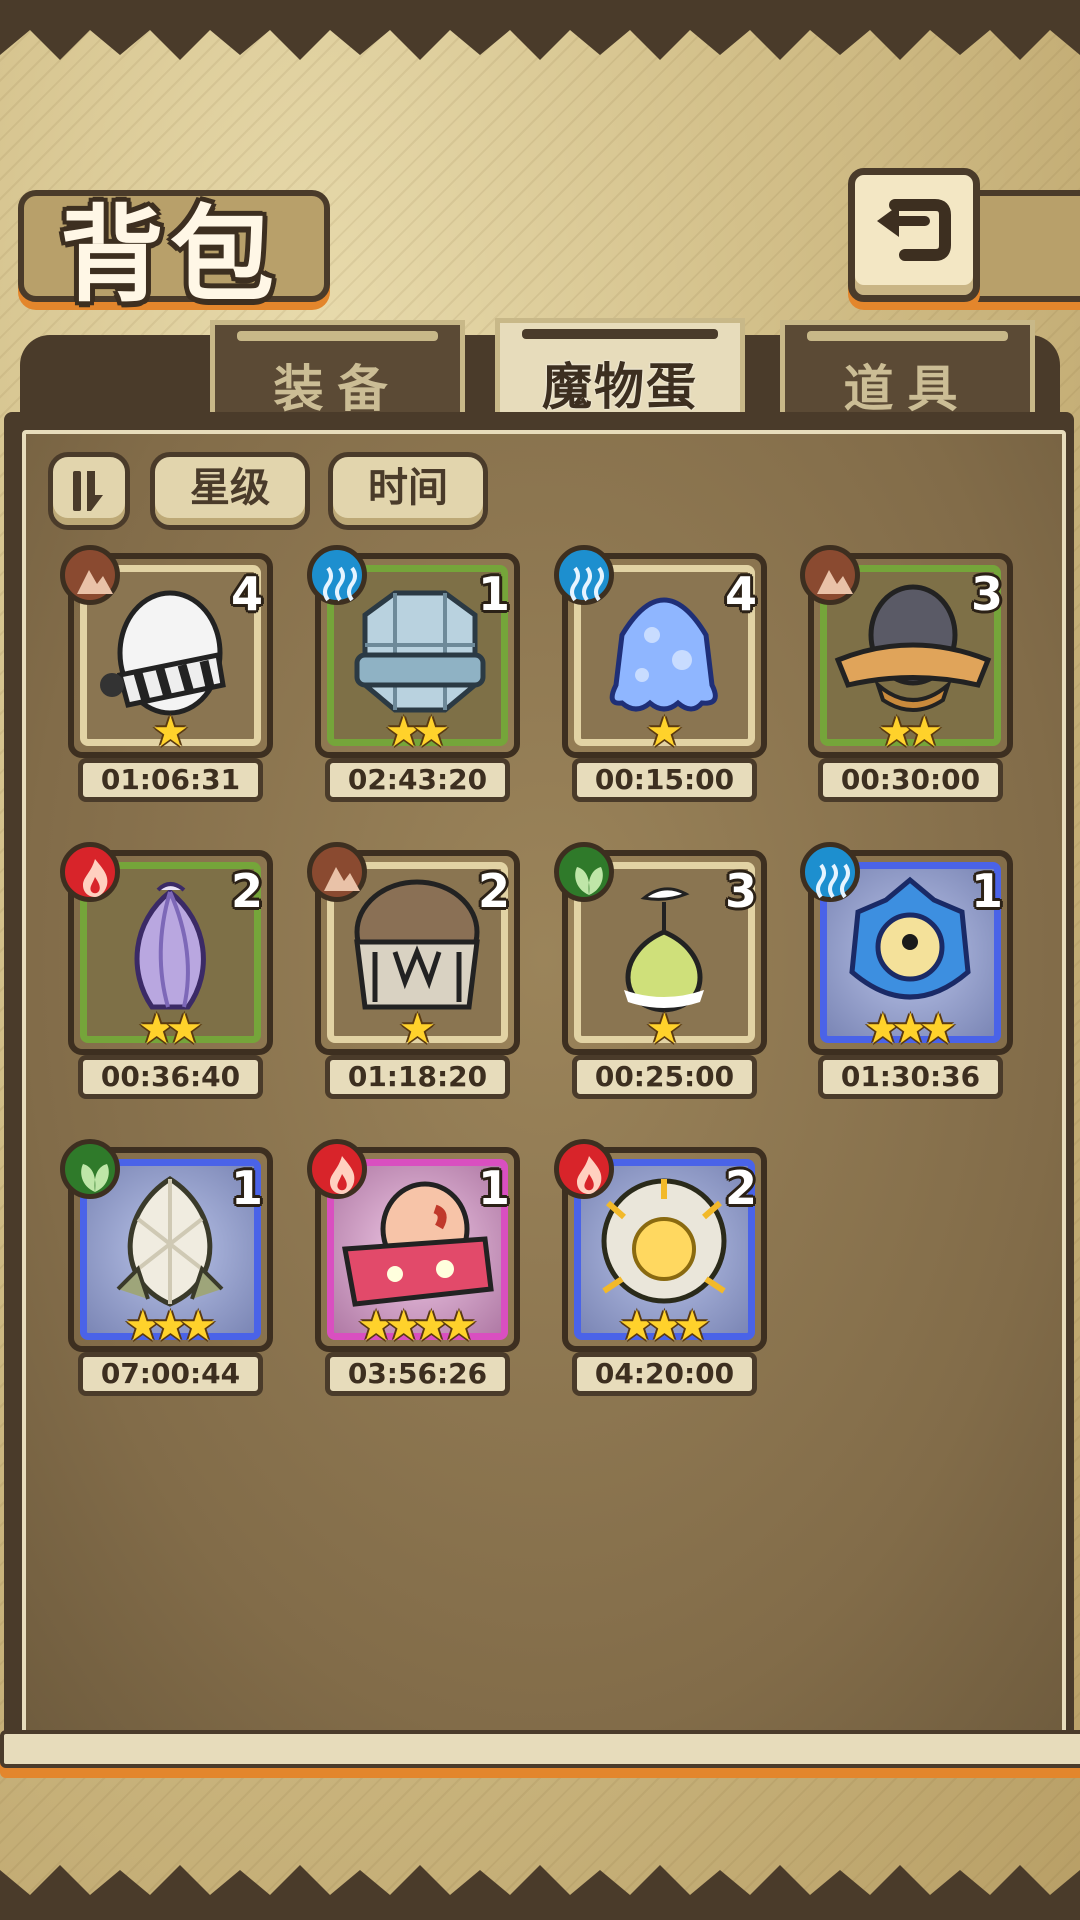 This screenshot has width=1080, height=1920. I want to click on sort-toggle-button, so click(89, 491).